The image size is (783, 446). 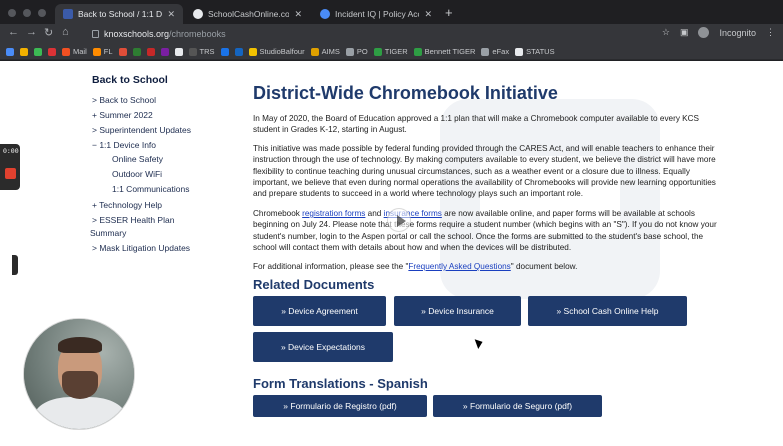 What do you see at coordinates (479, 343) in the screenshot?
I see `mouse-cursor-icon` at bounding box center [479, 343].